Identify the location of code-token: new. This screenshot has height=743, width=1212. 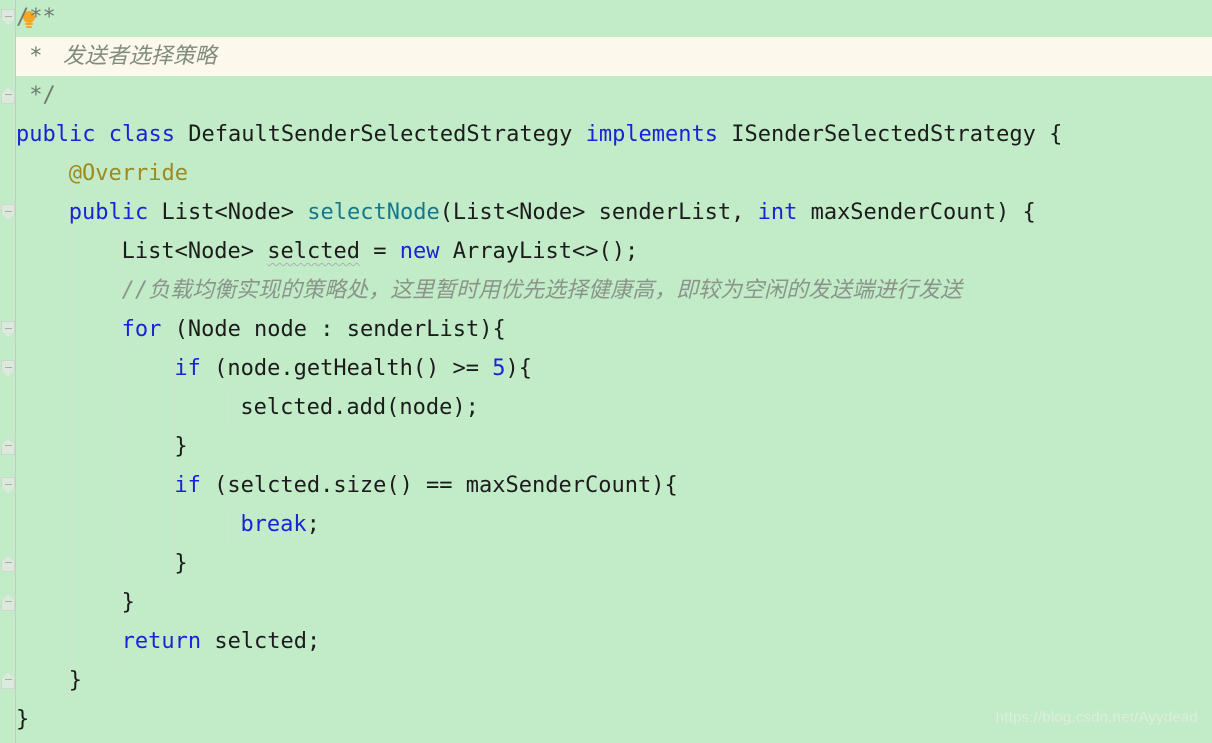
(419, 251).